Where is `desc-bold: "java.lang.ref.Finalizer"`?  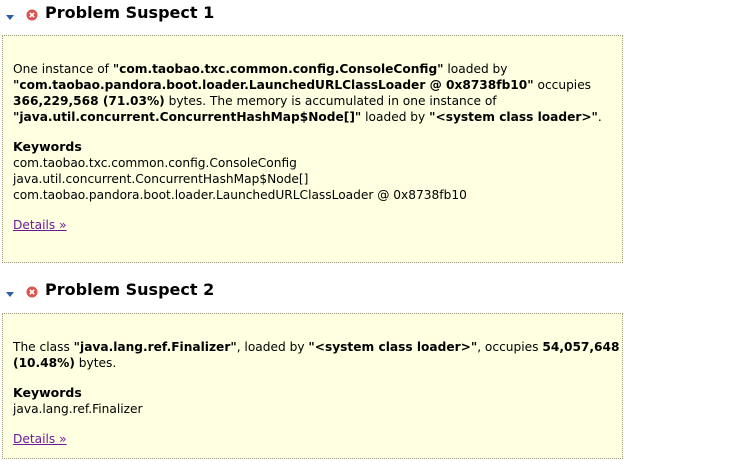
desc-bold: "java.lang.ref.Finalizer" is located at coordinates (155, 347).